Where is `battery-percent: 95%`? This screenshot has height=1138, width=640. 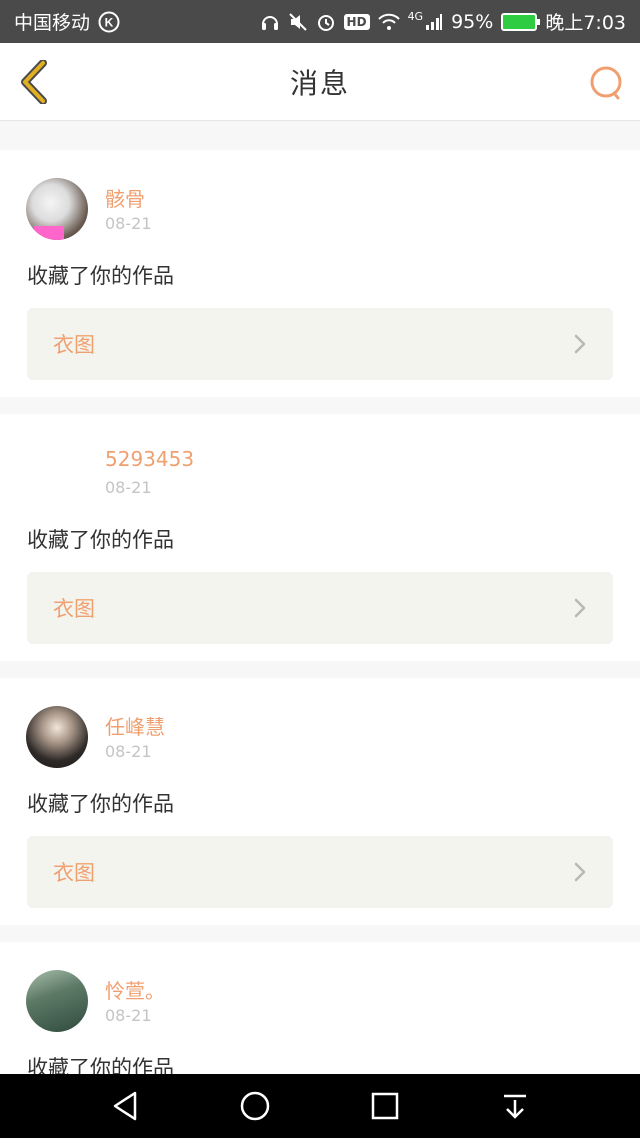 battery-percent: 95% is located at coordinates (472, 21).